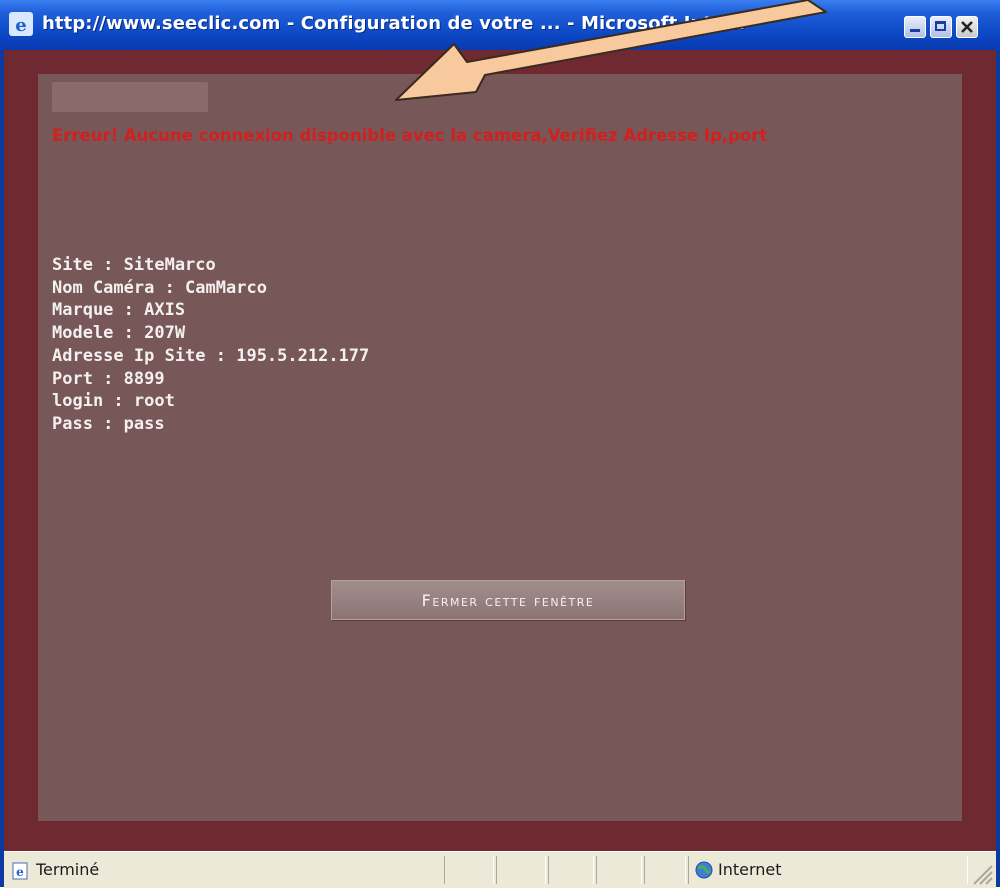 The width and height of the screenshot is (1000, 888). I want to click on ie-icon: e, so click(21, 24).